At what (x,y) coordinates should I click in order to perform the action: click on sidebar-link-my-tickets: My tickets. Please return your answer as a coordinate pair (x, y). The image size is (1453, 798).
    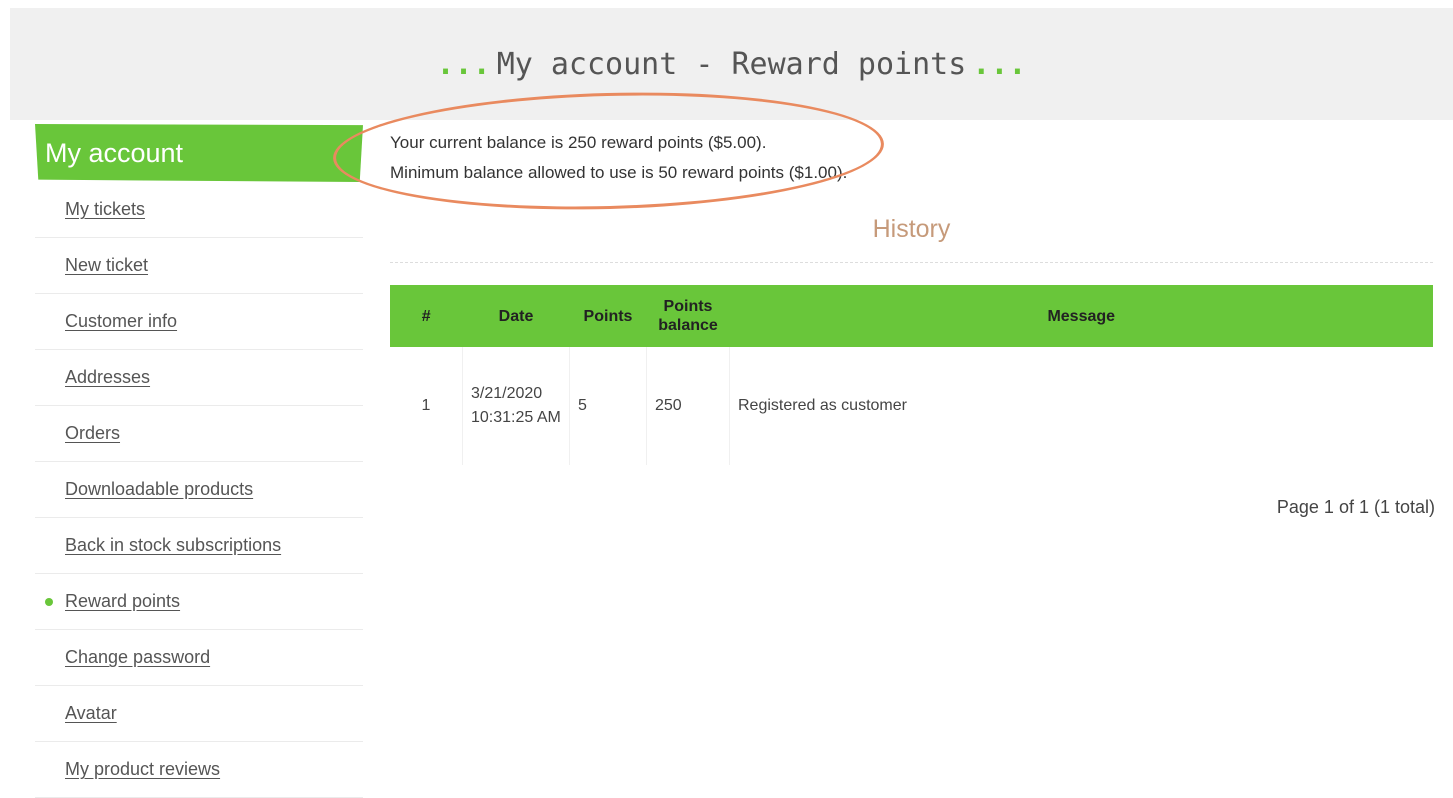
    Looking at the image, I should click on (105, 209).